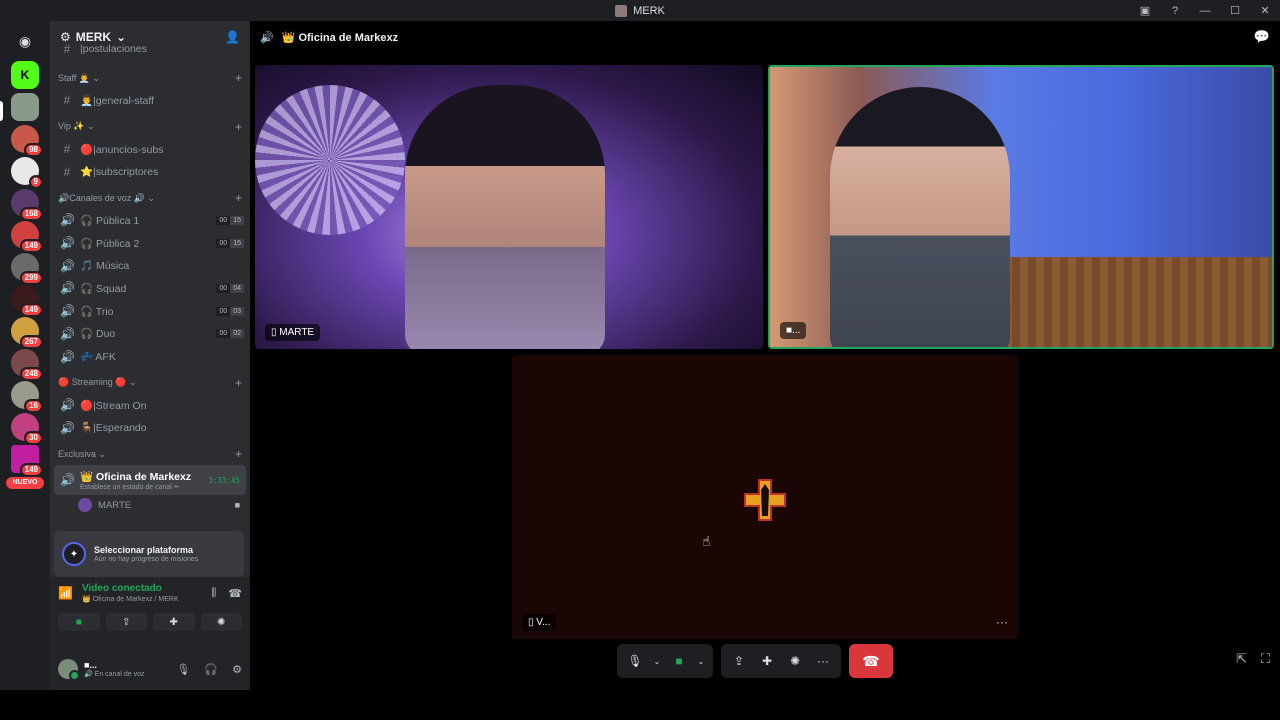  What do you see at coordinates (150, 171) in the screenshot?
I see `channel-item: # ⭐|subscriptores` at bounding box center [150, 171].